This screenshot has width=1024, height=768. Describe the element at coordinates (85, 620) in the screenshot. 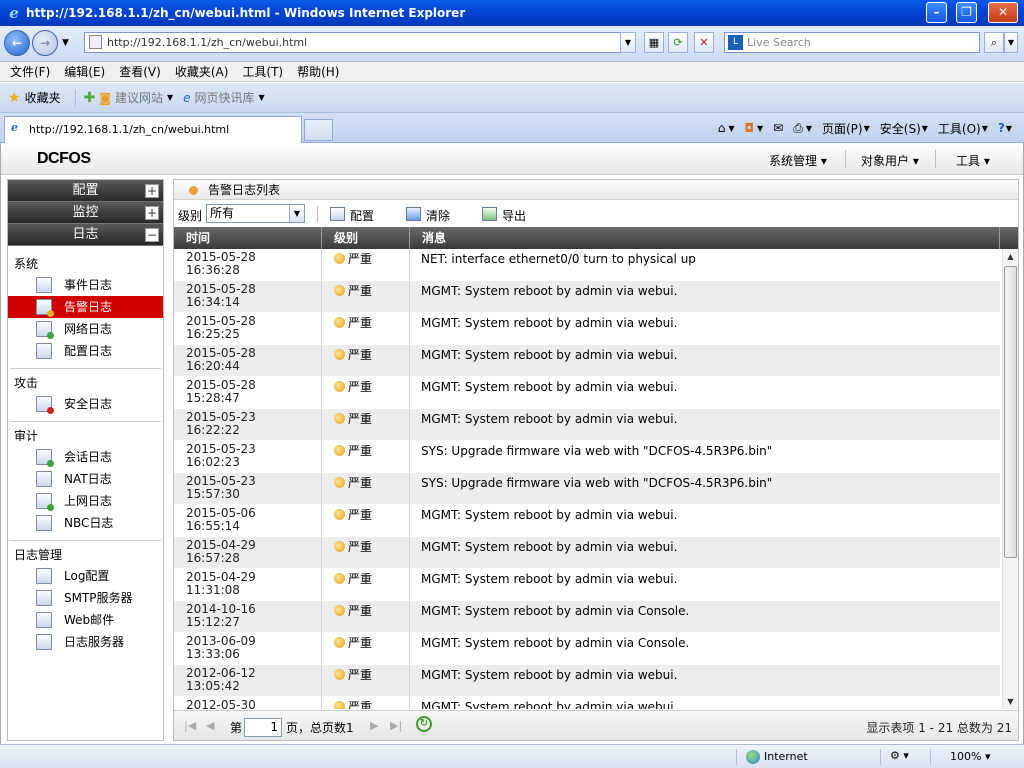

I see `sidebar-item-web-mail: Web邮件` at that location.